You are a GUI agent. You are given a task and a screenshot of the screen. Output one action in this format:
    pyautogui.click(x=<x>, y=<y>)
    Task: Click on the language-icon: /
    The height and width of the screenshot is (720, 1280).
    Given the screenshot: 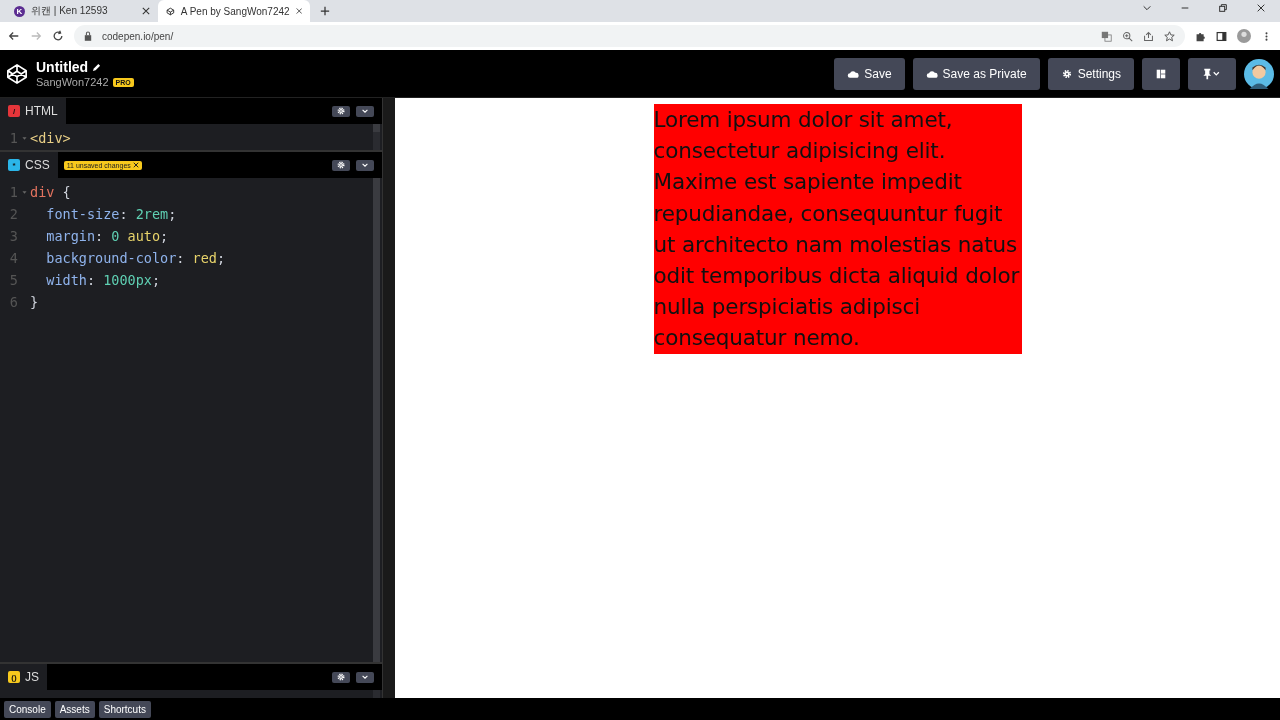 What is the action you would take?
    pyautogui.click(x=14, y=111)
    